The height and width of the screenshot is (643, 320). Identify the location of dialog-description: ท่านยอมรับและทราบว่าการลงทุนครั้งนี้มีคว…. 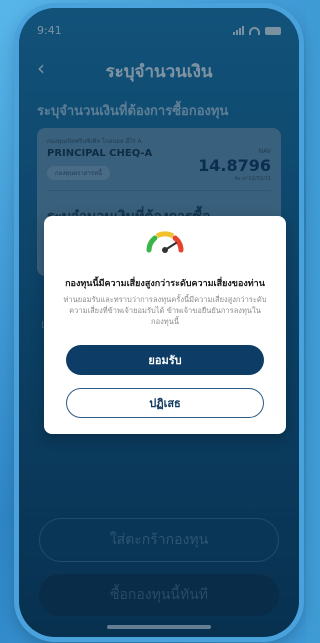
(165, 310).